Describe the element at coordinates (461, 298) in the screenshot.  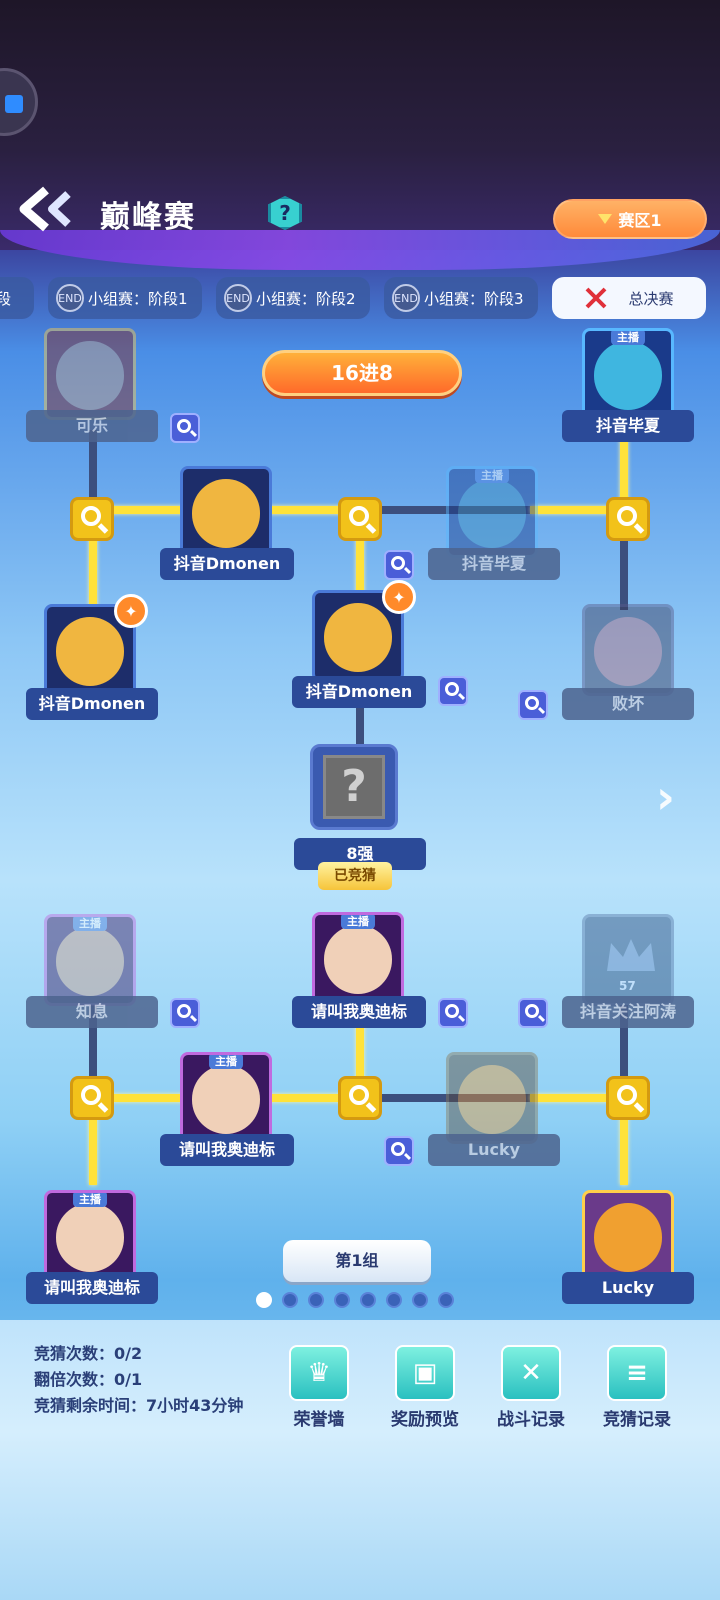
I see `tab-group-stage-3: END 小组赛：阶段3` at that location.